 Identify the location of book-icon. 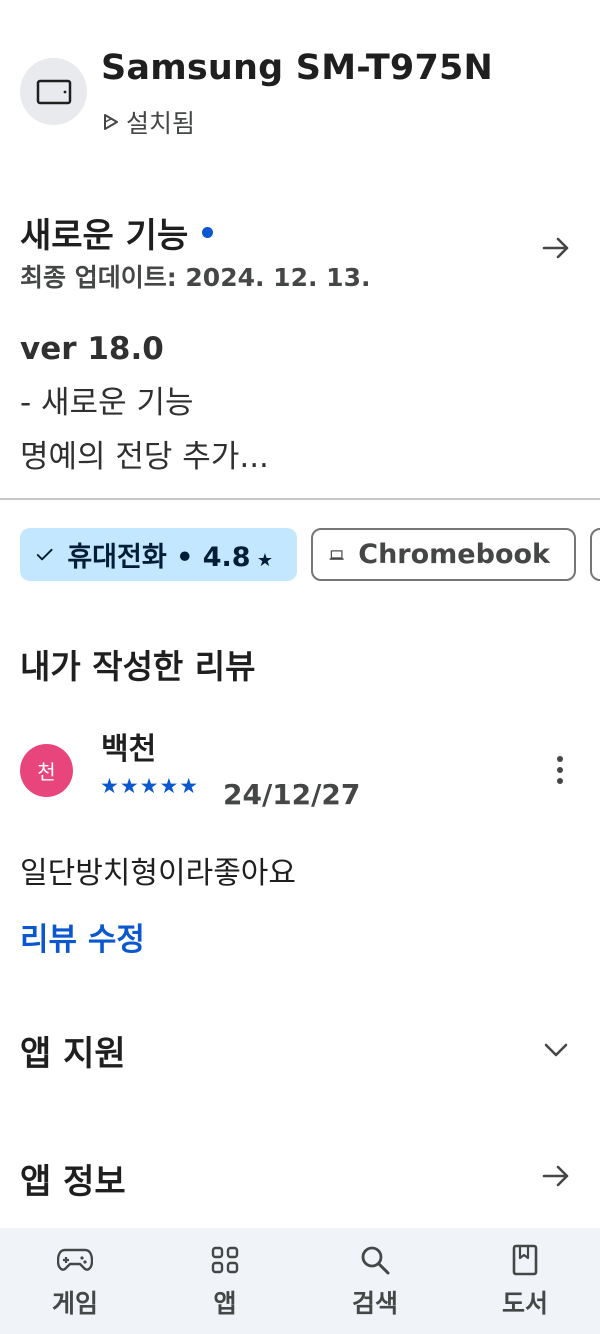
(525, 1260).